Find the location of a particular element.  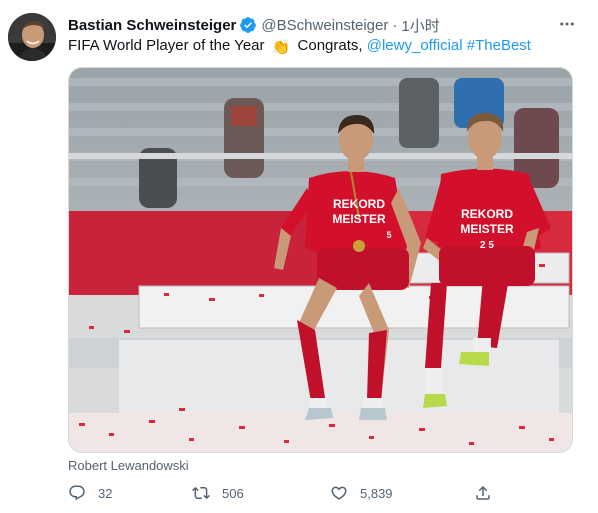

like-count: 5,839 is located at coordinates (376, 493).